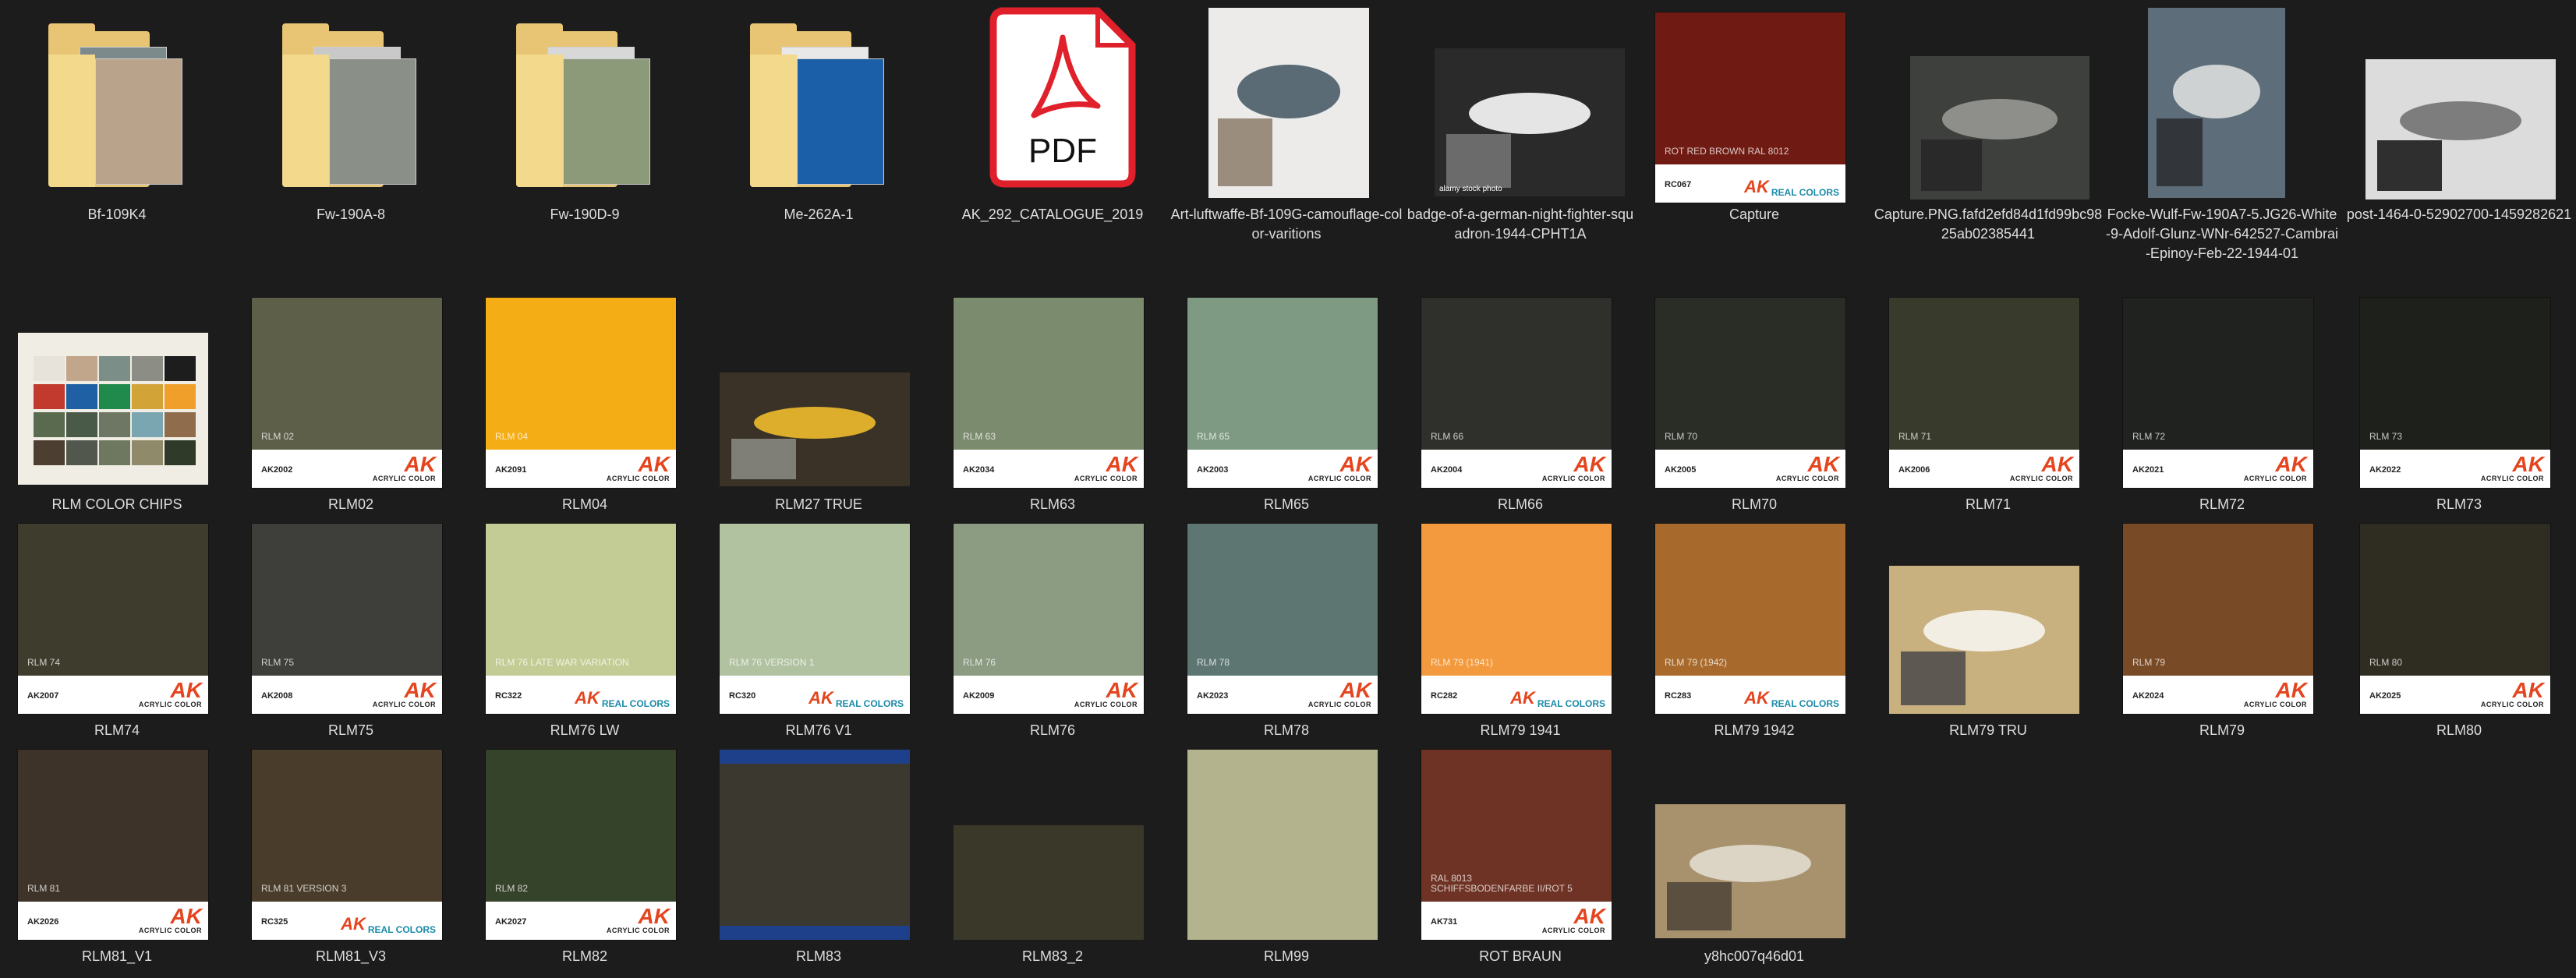 The image size is (2576, 978). Describe the element at coordinates (117, 403) in the screenshot. I see `file-item: RLM COLOR CHIPS` at that location.